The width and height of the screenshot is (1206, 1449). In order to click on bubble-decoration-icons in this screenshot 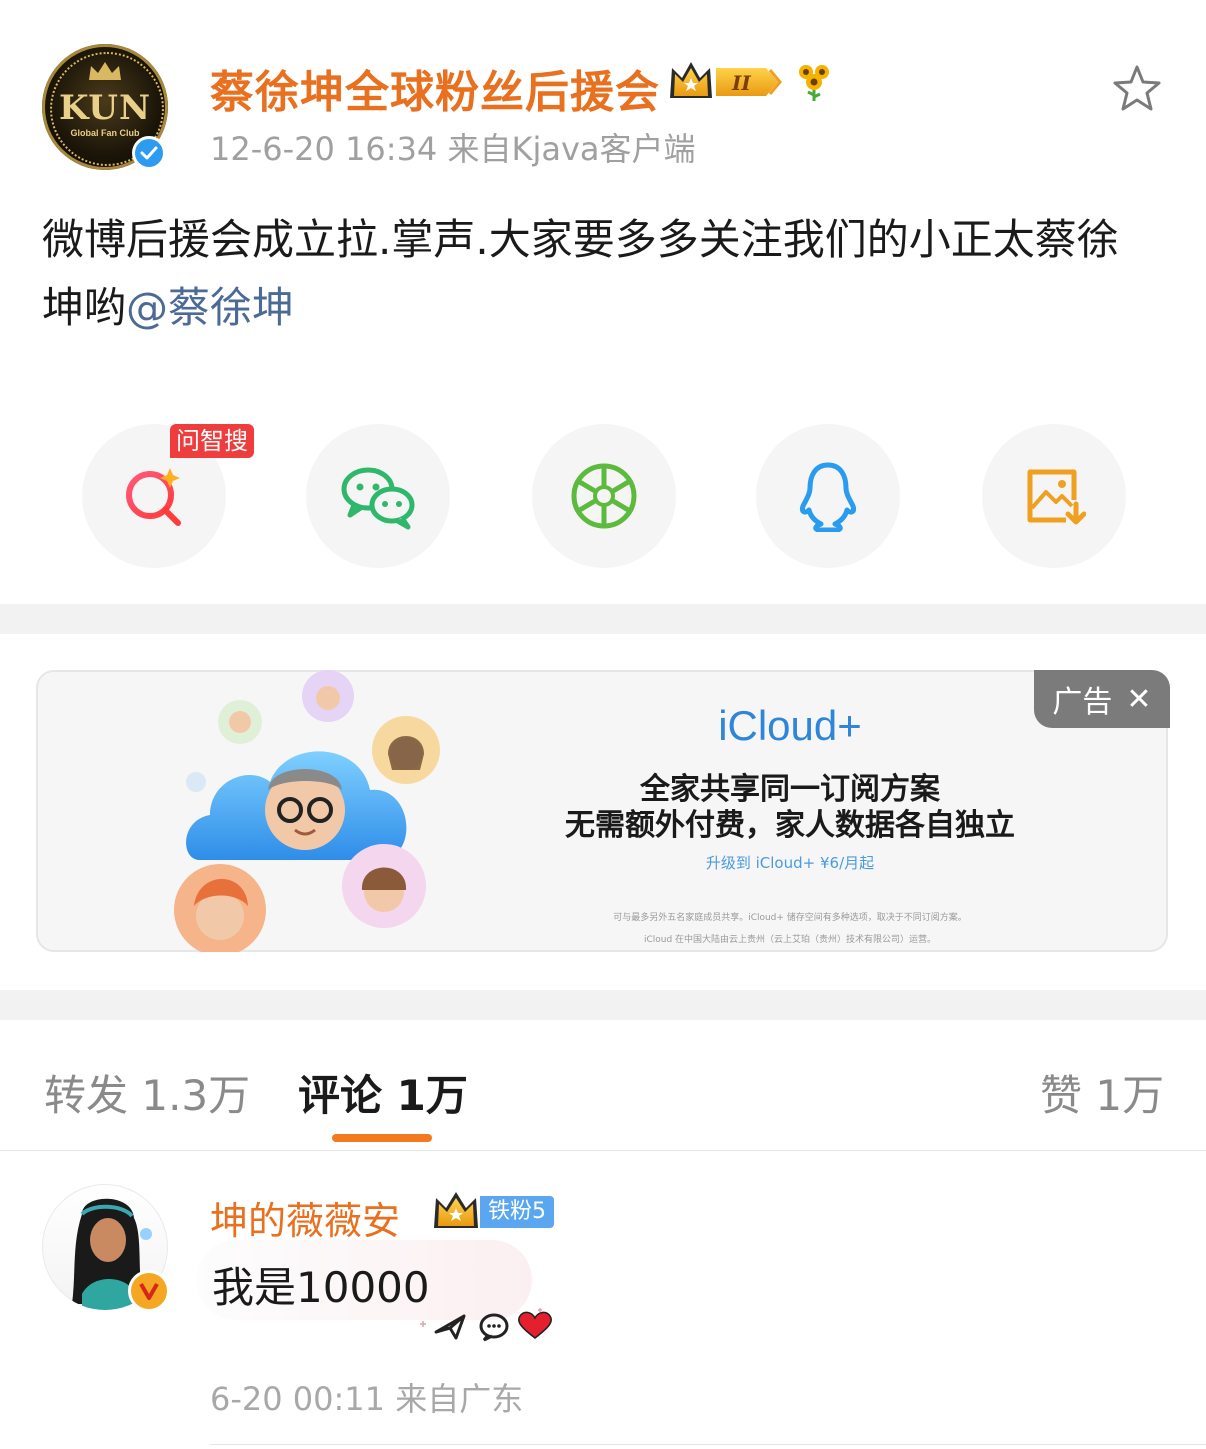, I will do `click(486, 1325)`.